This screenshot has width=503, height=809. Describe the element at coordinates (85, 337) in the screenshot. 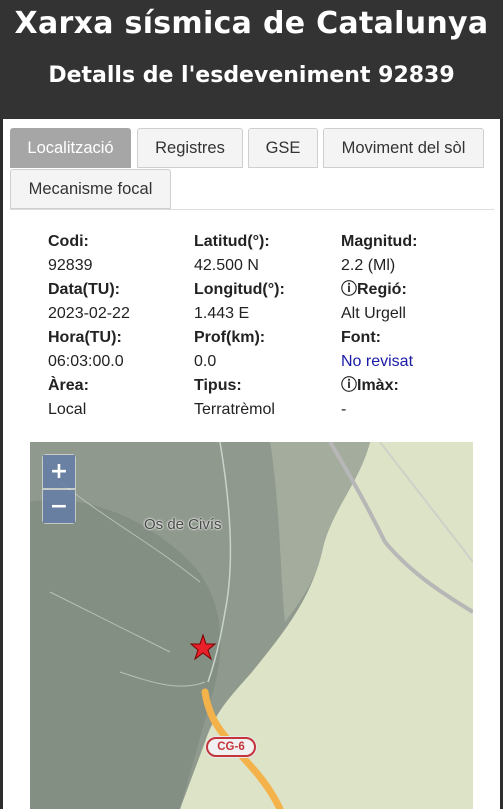

I see `detail-label: Hora(TU):` at that location.